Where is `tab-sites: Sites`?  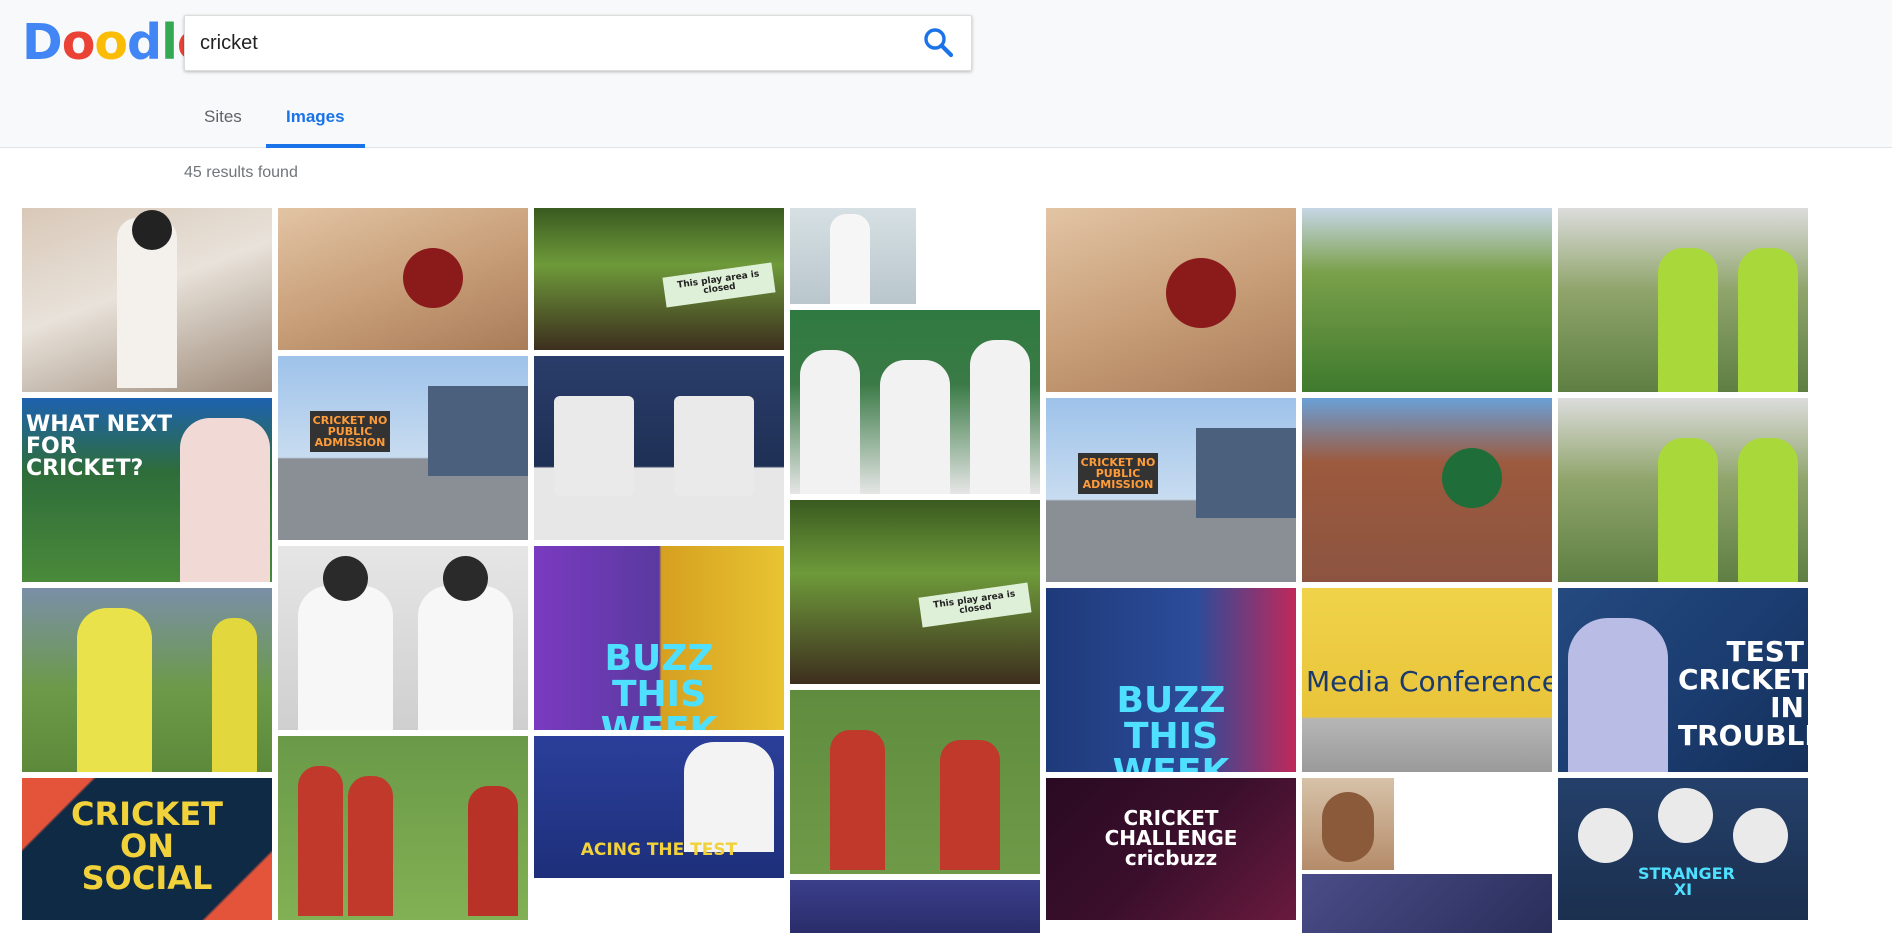
tab-sites: Sites is located at coordinates (223, 126).